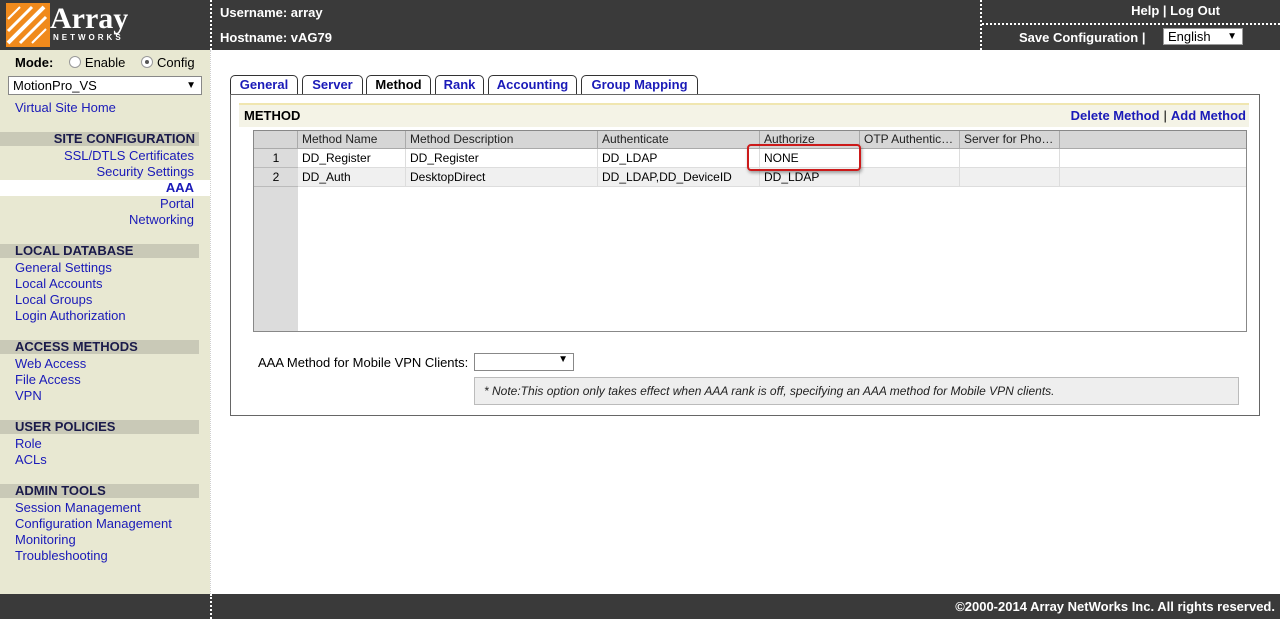 This screenshot has height=619, width=1280. What do you see at coordinates (28, 395) in the screenshot?
I see `sidebar-item-vpn: VPN` at bounding box center [28, 395].